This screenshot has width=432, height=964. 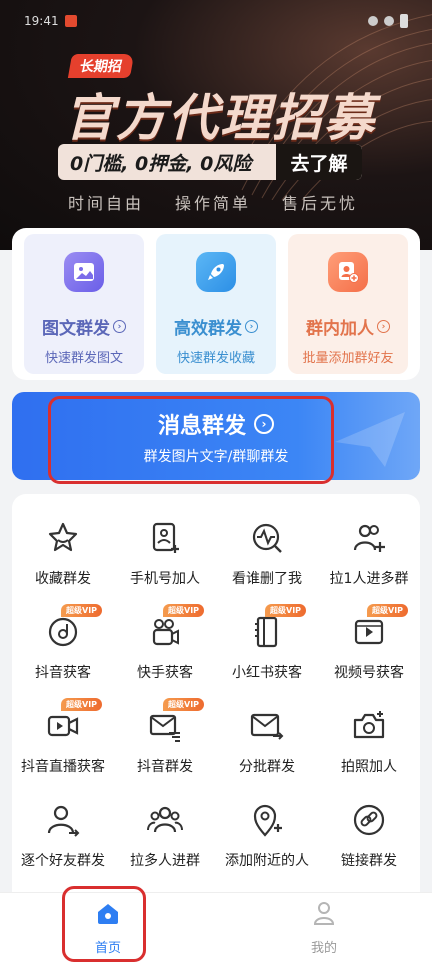 I want to click on banner-headline: 官方代理招募, so click(x=220, y=118).